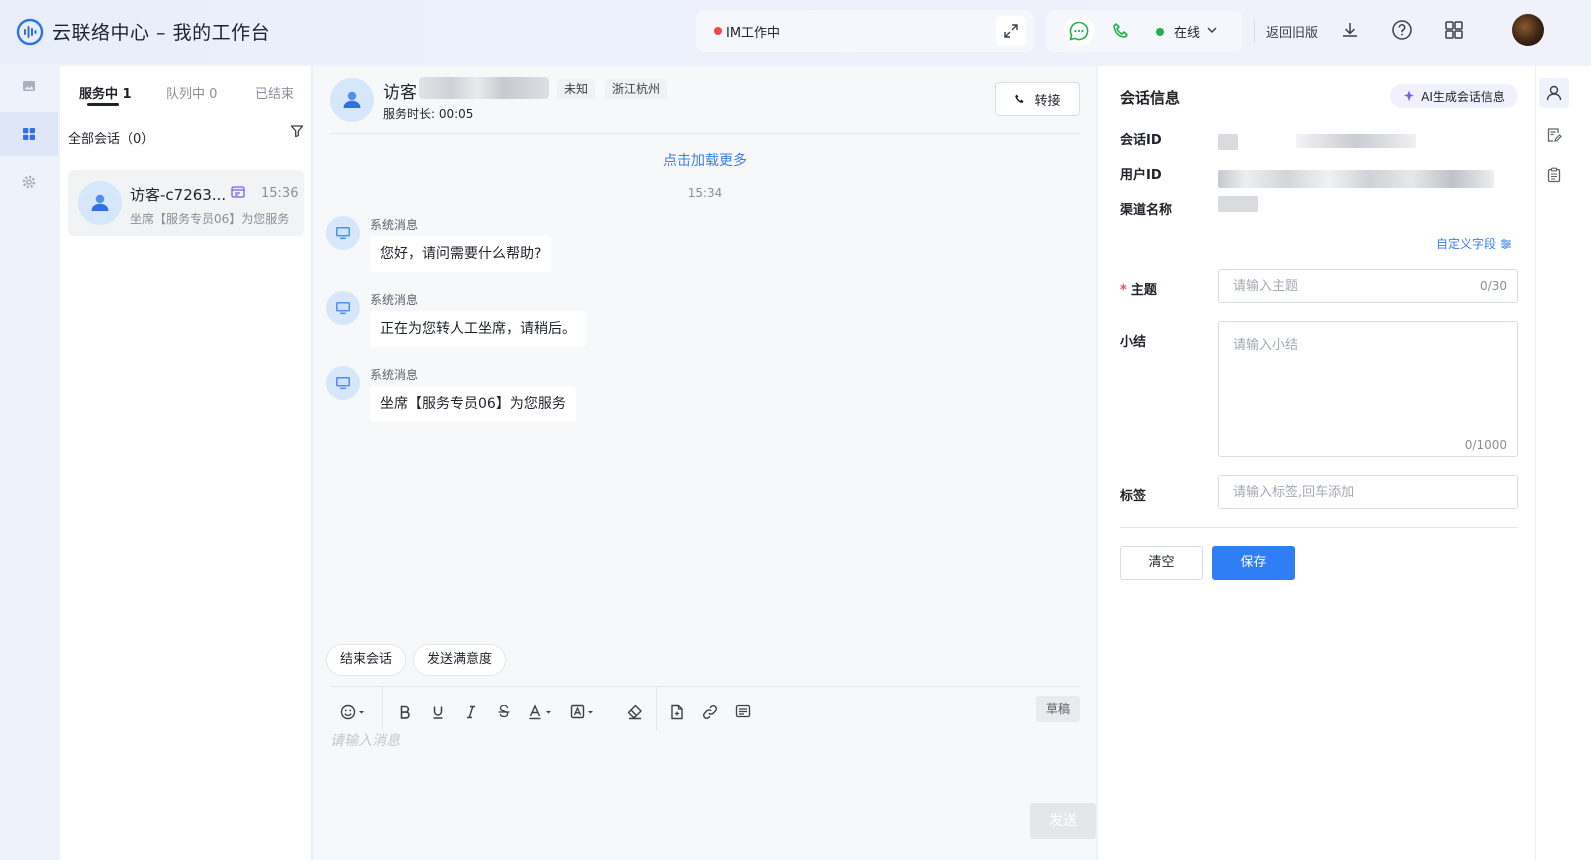 The height and width of the screenshot is (860, 1591). Describe the element at coordinates (400, 93) in the screenshot. I see `visitor-name: 访客` at that location.